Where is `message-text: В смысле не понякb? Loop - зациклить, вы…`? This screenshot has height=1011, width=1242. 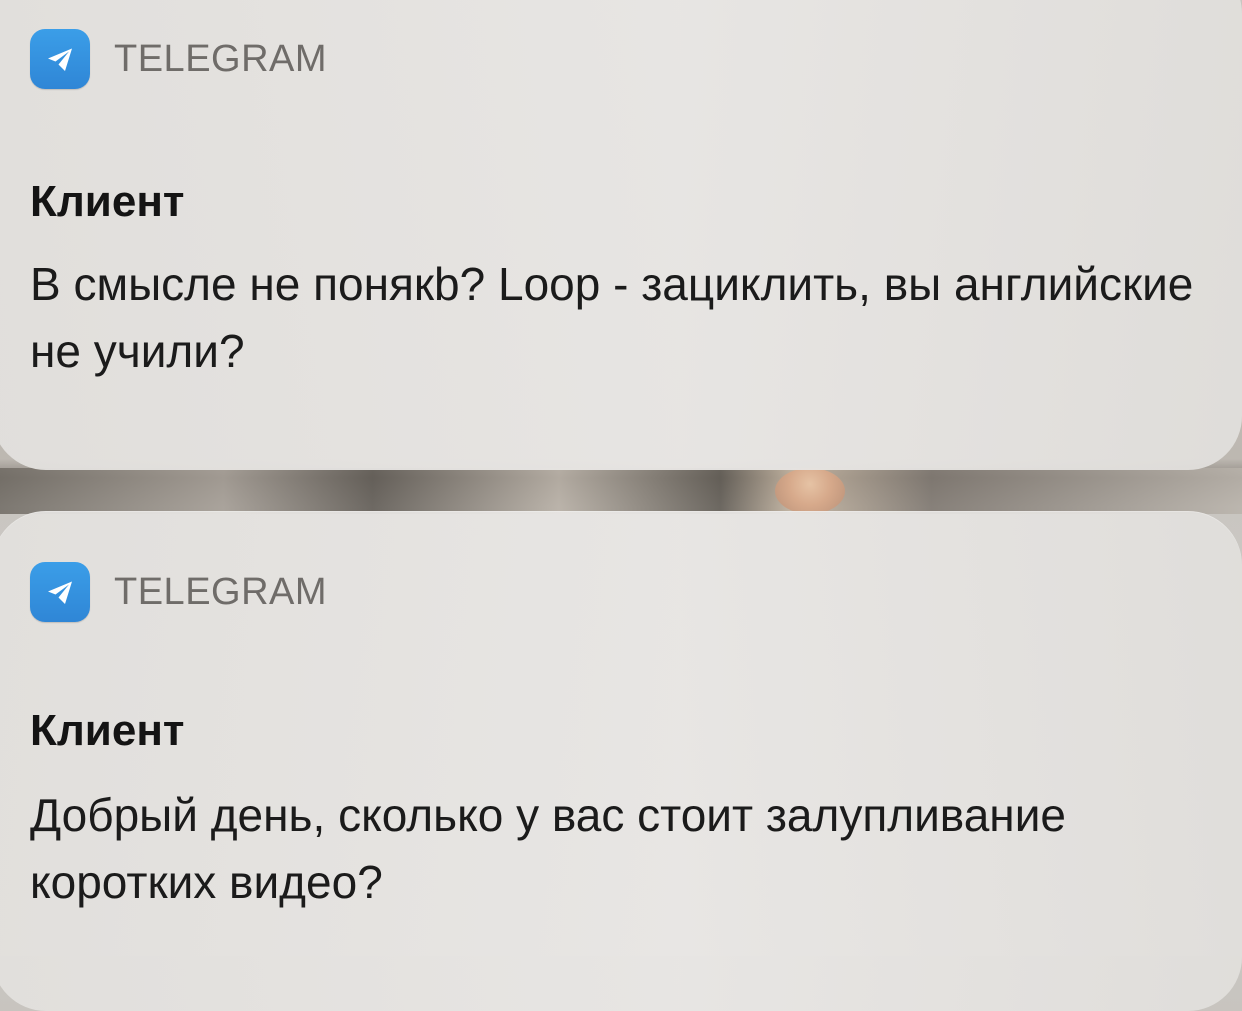 message-text: В смысле не понякb? Loop - зациклить, вы… is located at coordinates (612, 317).